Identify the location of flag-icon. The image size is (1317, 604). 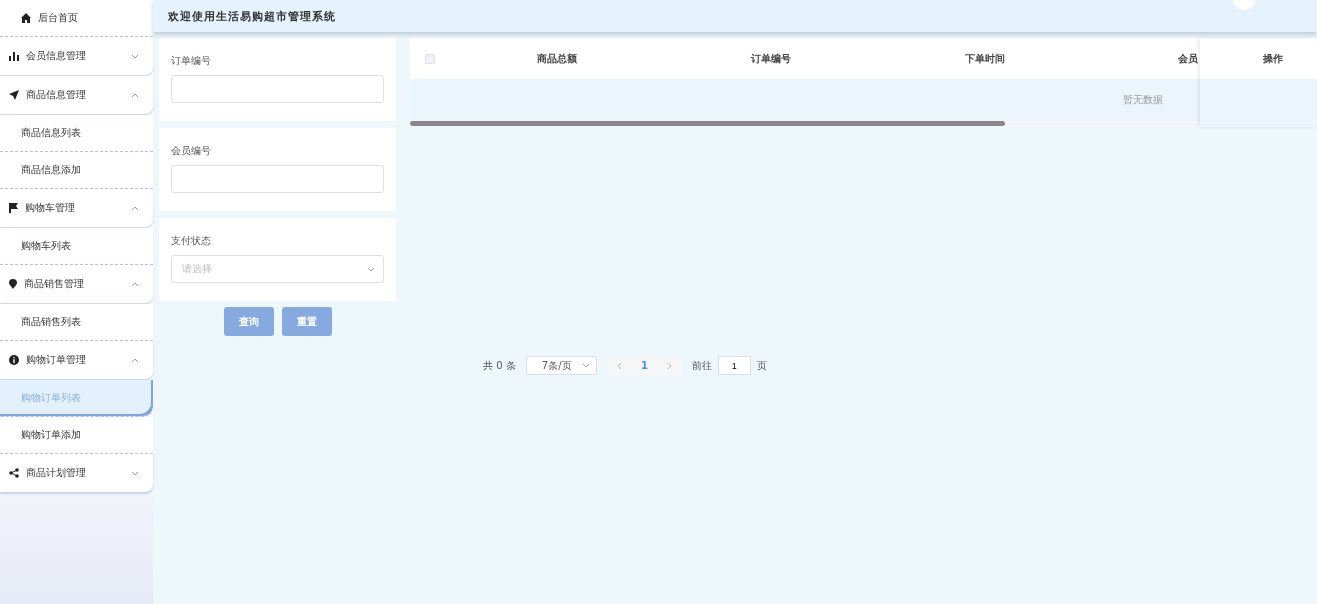
(13, 208).